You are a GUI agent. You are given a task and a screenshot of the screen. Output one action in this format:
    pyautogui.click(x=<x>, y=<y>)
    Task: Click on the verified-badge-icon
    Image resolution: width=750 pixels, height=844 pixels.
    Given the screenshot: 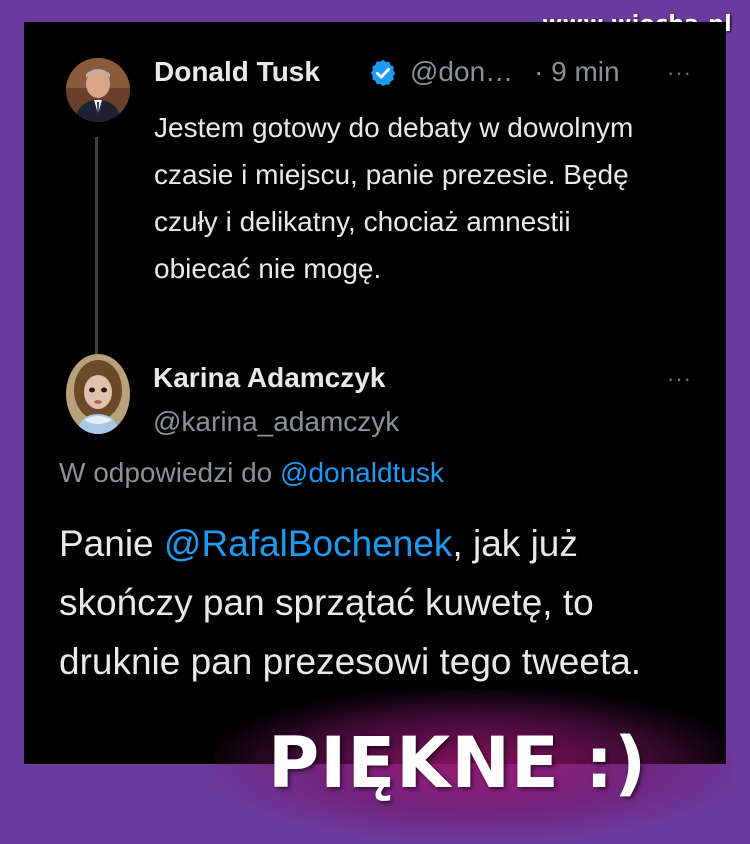 What is the action you would take?
    pyautogui.click(x=383, y=75)
    